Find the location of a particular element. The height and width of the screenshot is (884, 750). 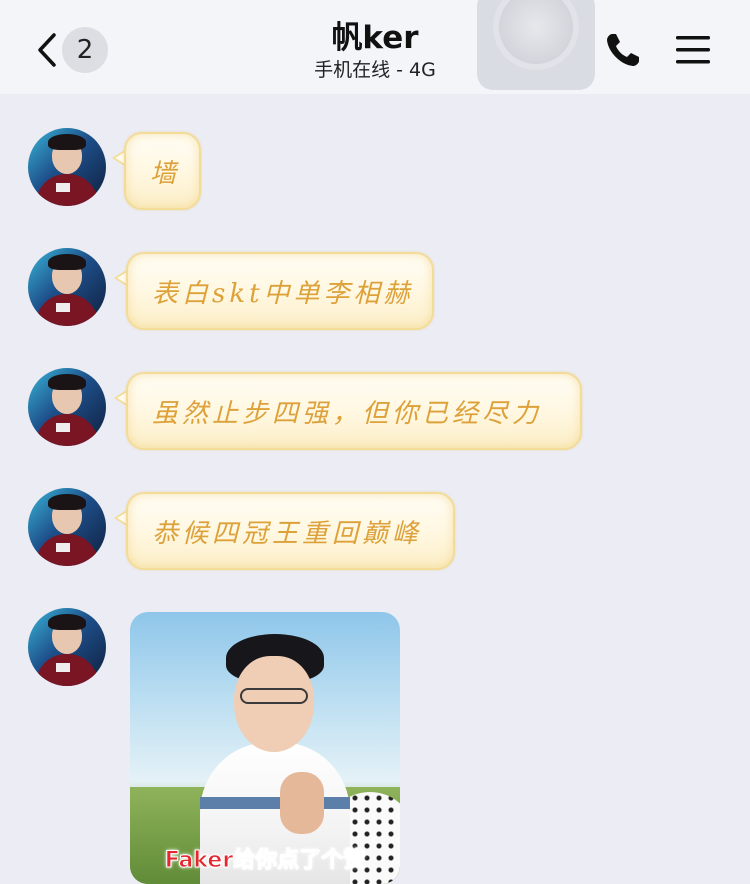

camera-notch is located at coordinates (536, 45).